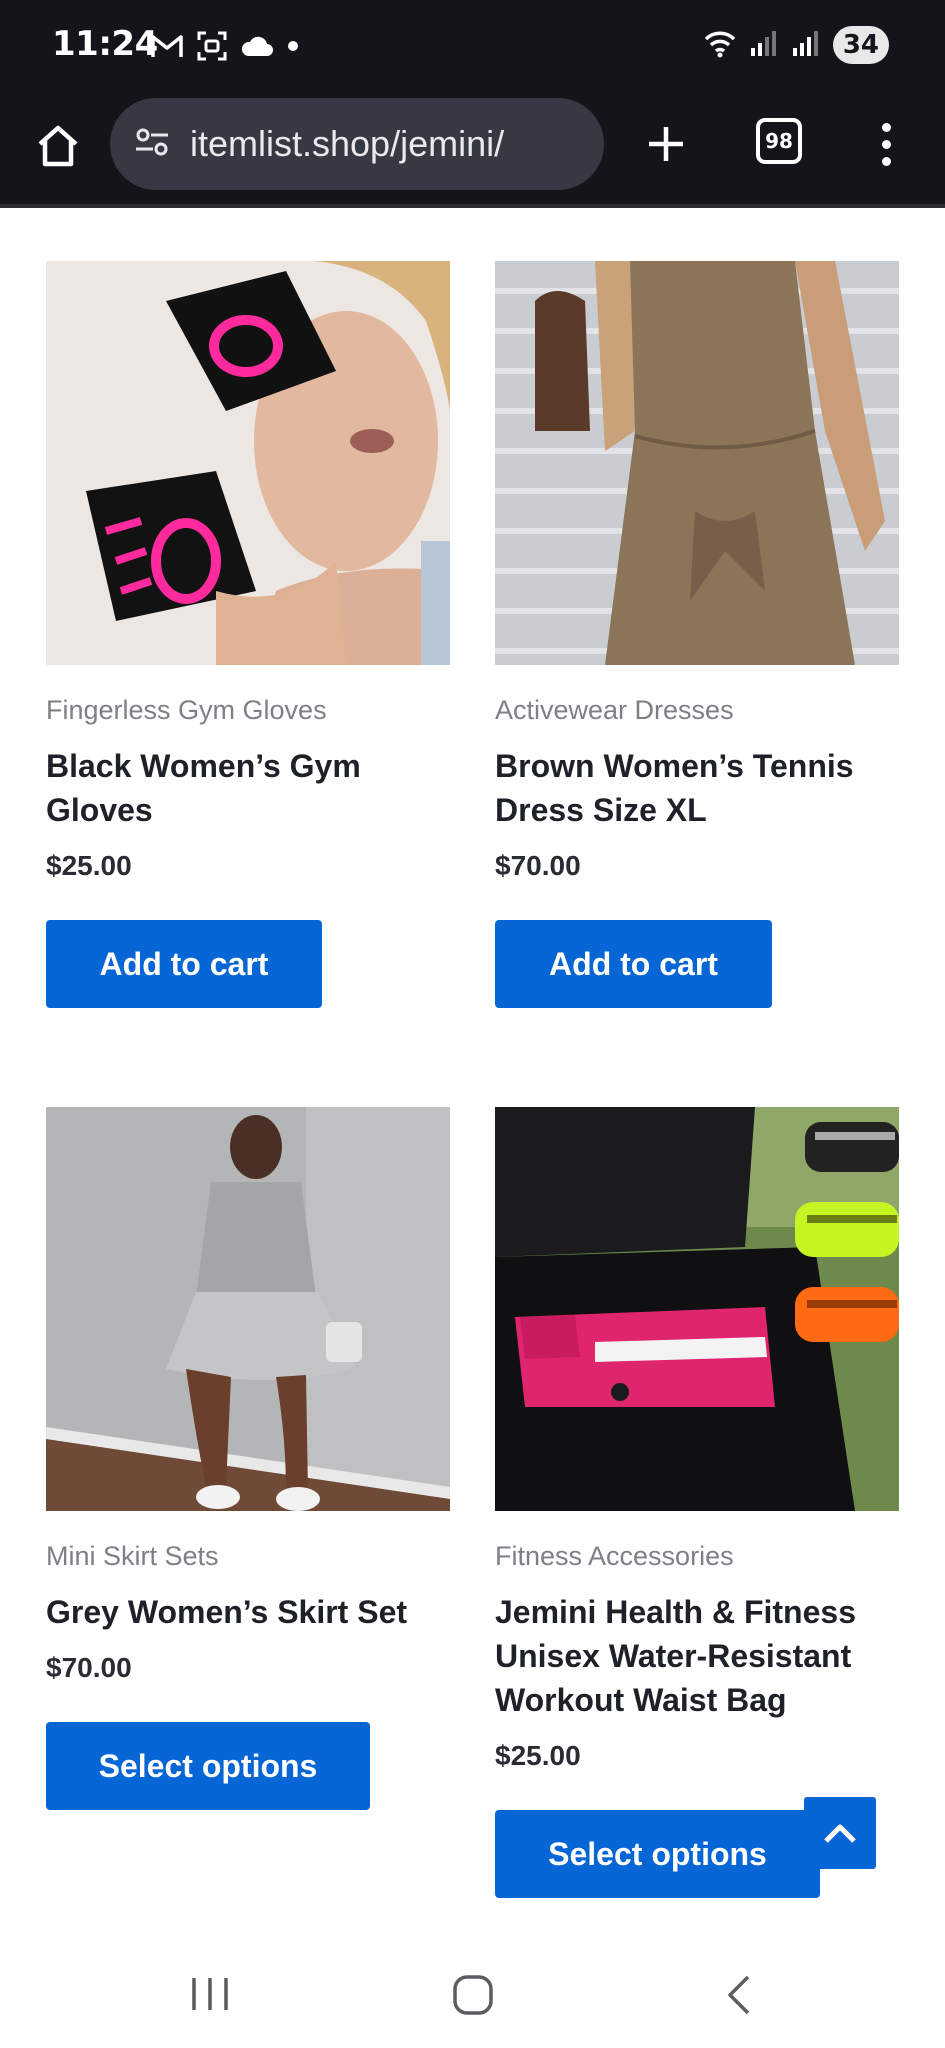 This screenshot has width=945, height=2048. Describe the element at coordinates (614, 1556) in the screenshot. I see `product-category: Fitness Accessories` at that location.